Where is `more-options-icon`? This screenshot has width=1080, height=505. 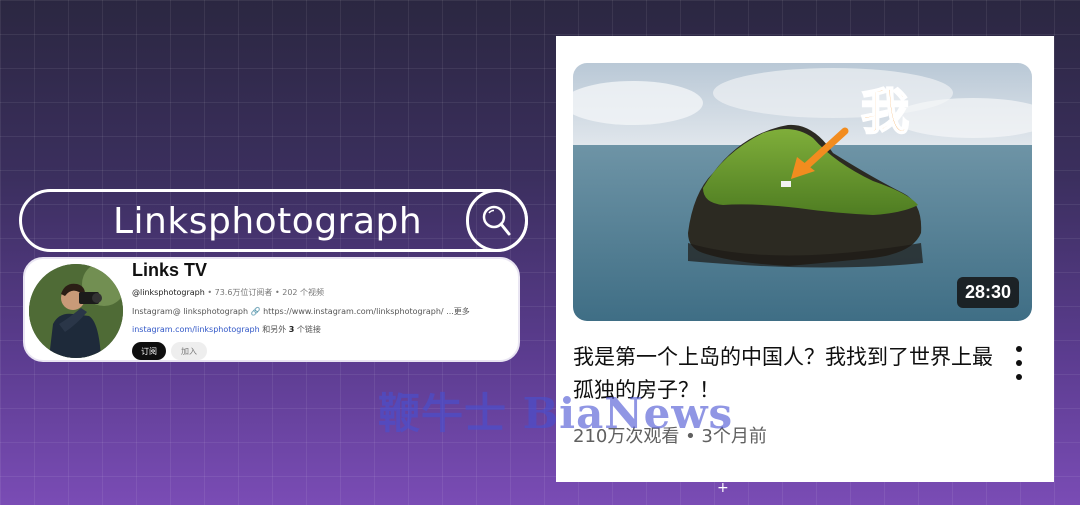
more-options-icon is located at coordinates (1019, 363).